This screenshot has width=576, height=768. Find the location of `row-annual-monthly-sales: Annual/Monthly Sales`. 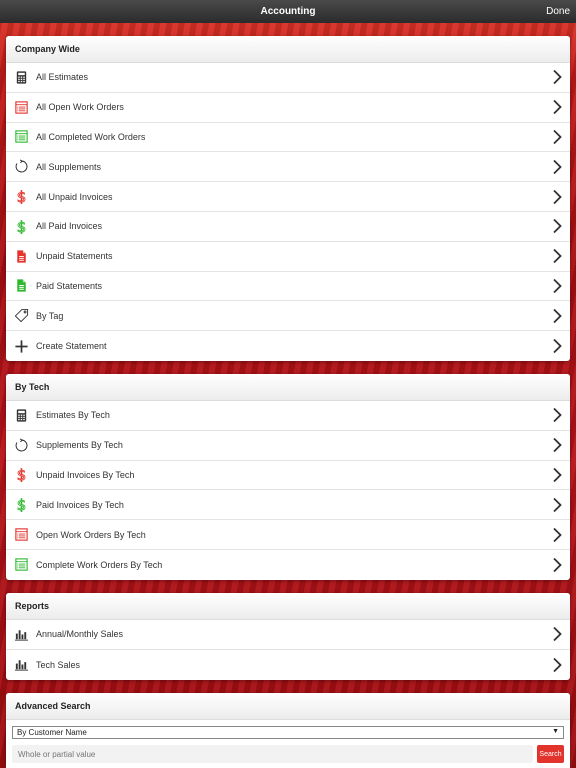

row-annual-monthly-sales: Annual/Monthly Sales is located at coordinates (288, 635).